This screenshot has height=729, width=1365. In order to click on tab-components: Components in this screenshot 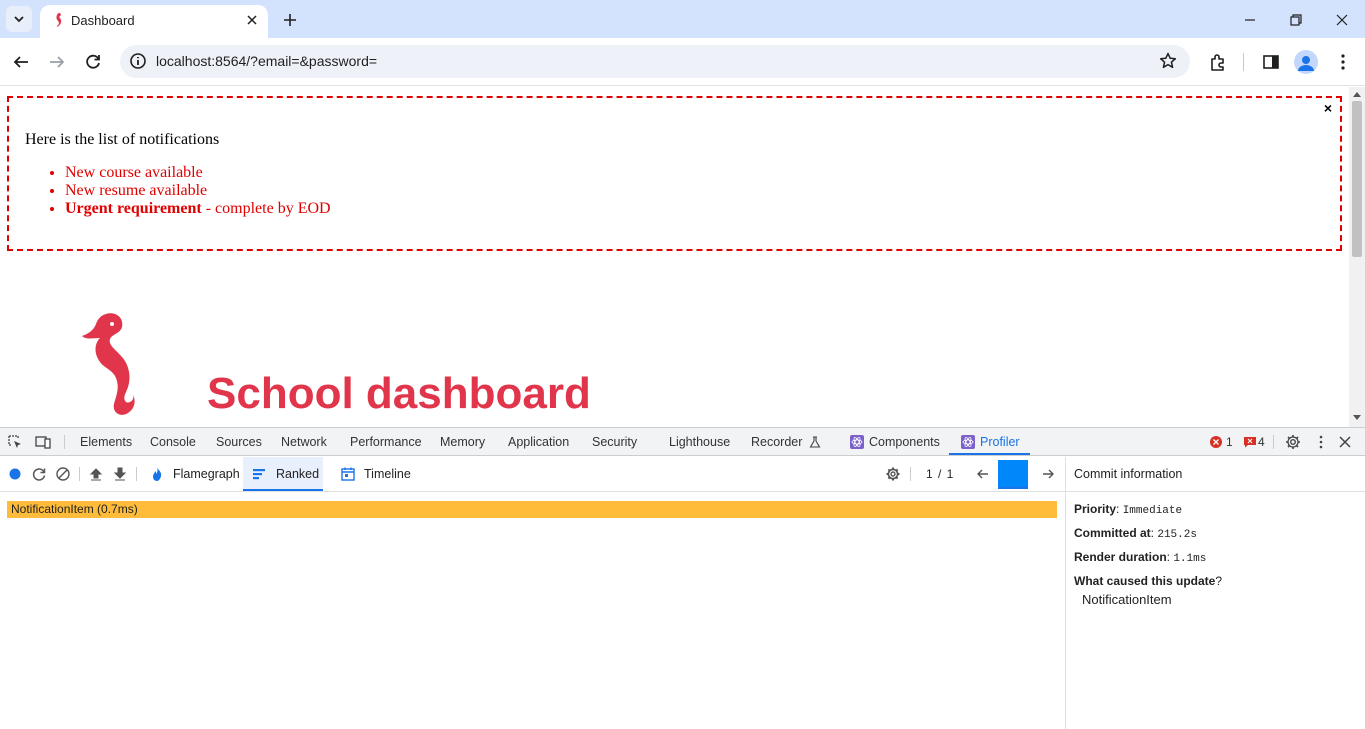, I will do `click(904, 442)`.